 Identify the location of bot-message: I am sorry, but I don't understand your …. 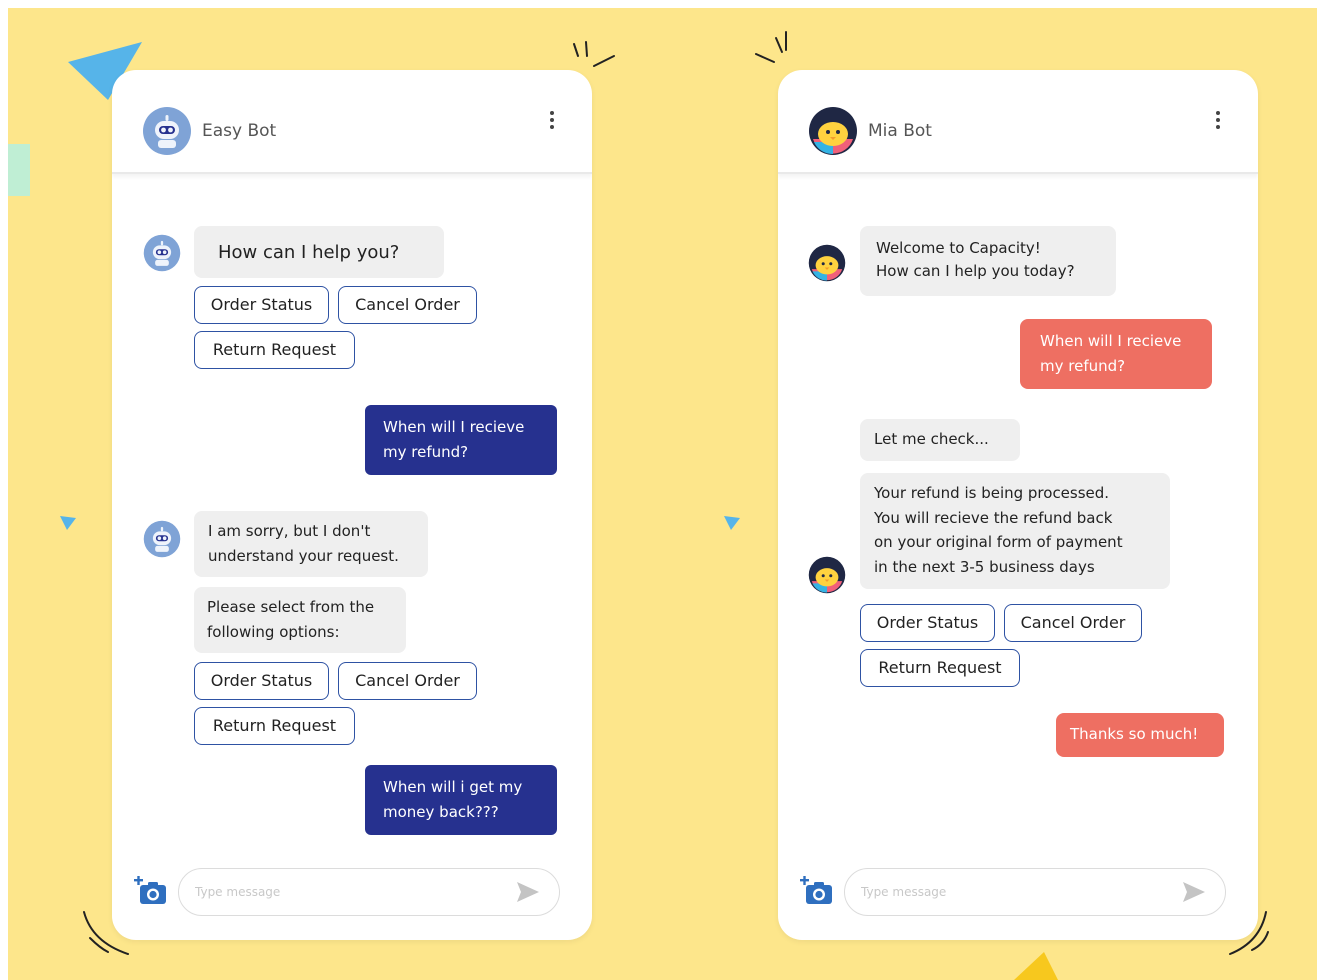
(311, 544).